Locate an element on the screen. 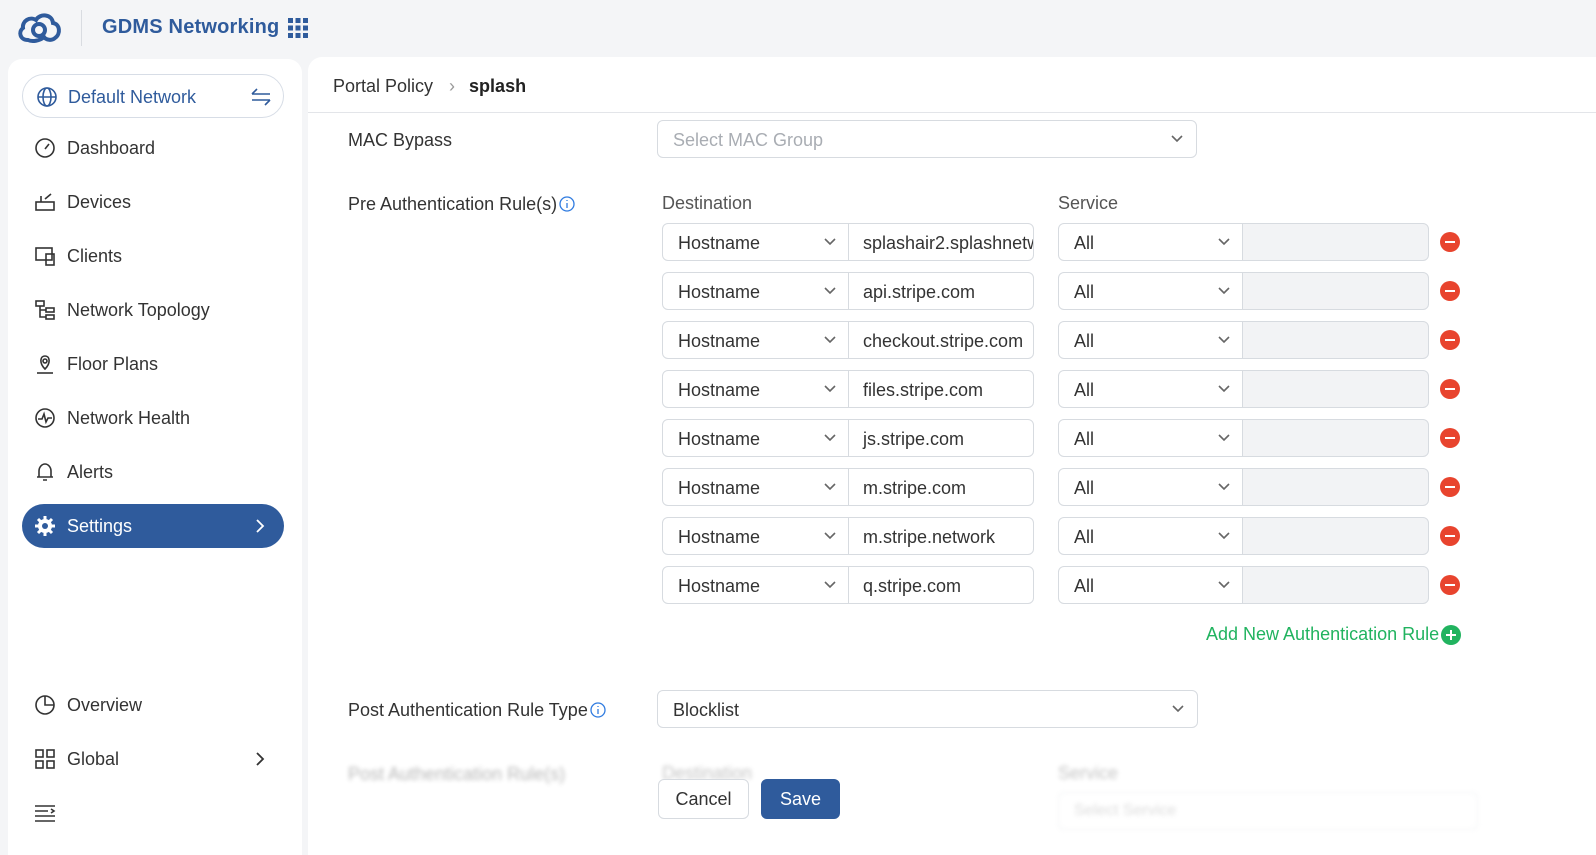  topology-icon is located at coordinates (45, 310).